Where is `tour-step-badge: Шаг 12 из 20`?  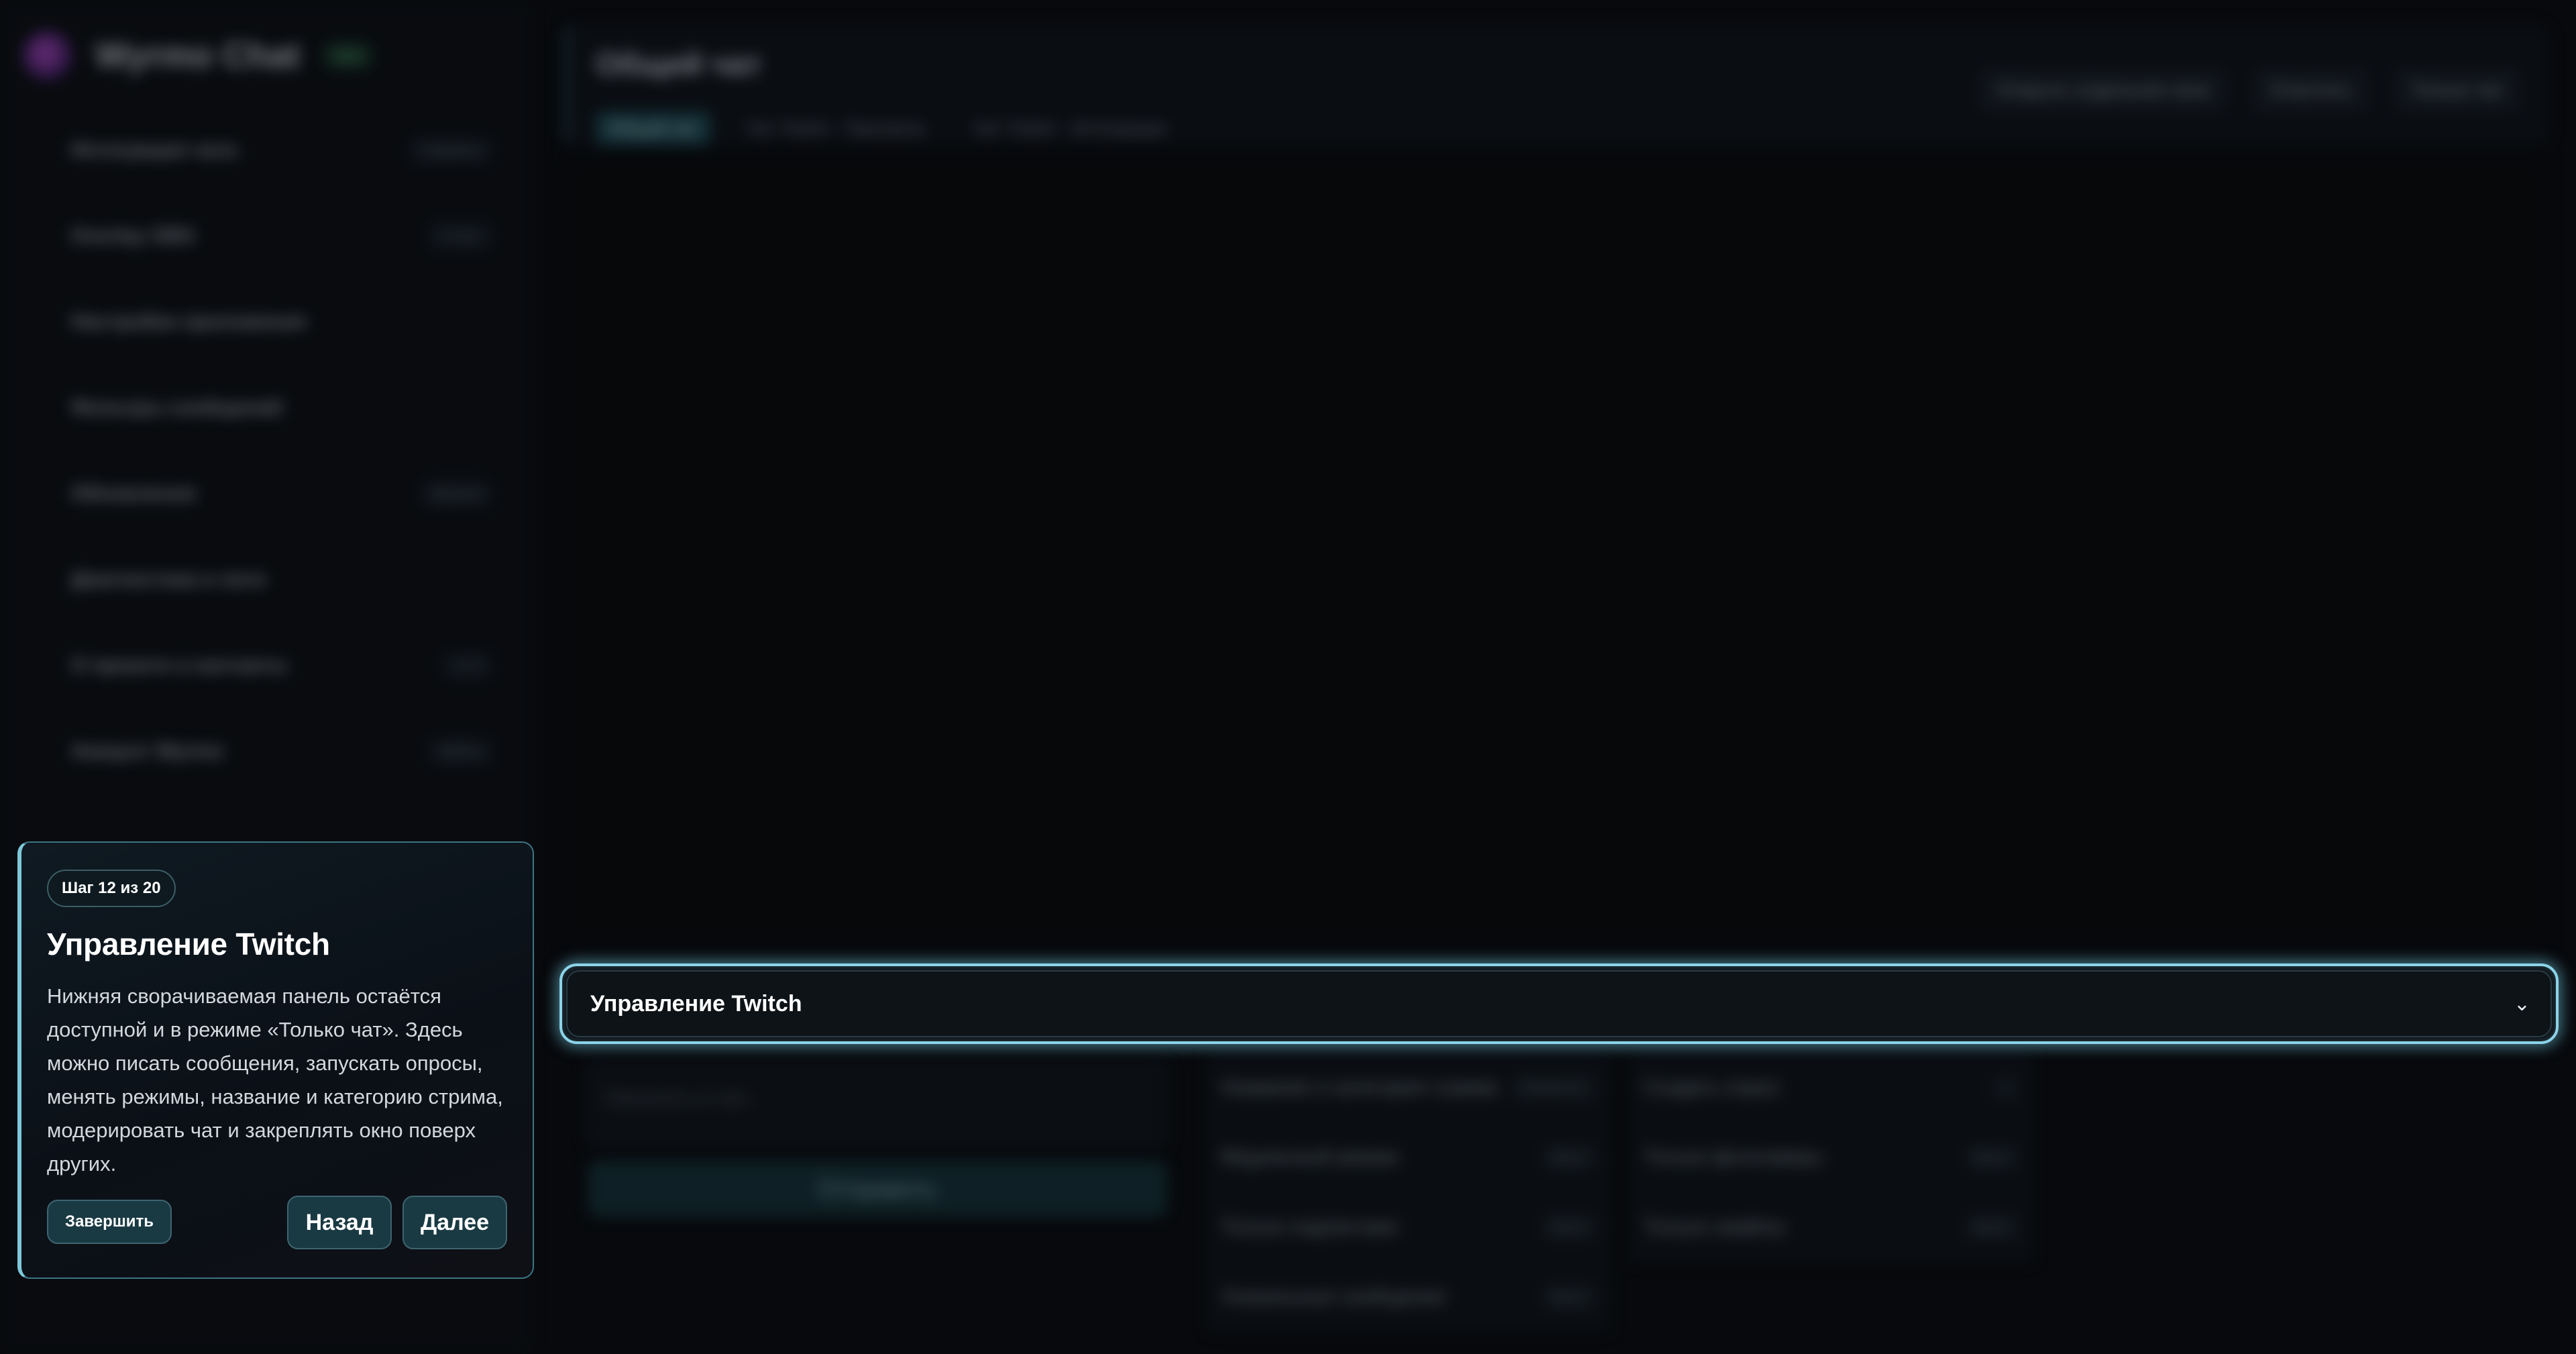
tour-step-badge: Шаг 12 из 20 is located at coordinates (111, 888).